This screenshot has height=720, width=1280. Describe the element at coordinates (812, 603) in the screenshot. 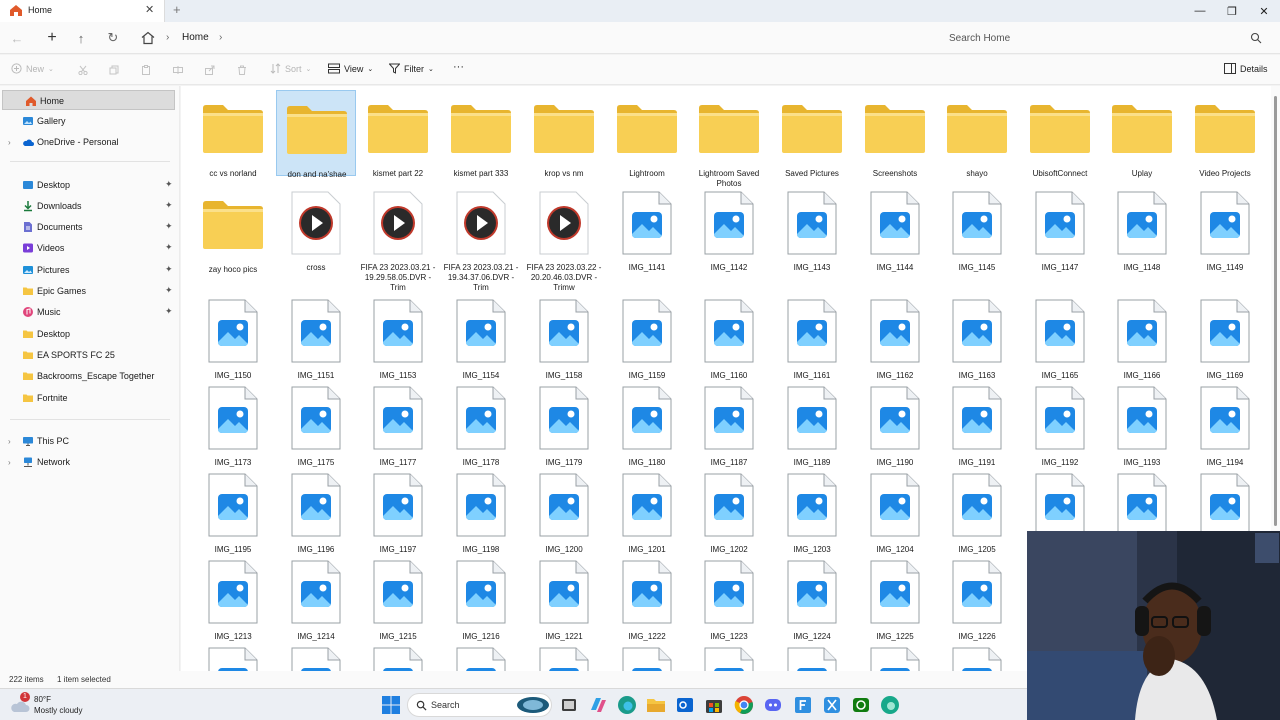

I see `image-file-item: IMG_1224` at that location.